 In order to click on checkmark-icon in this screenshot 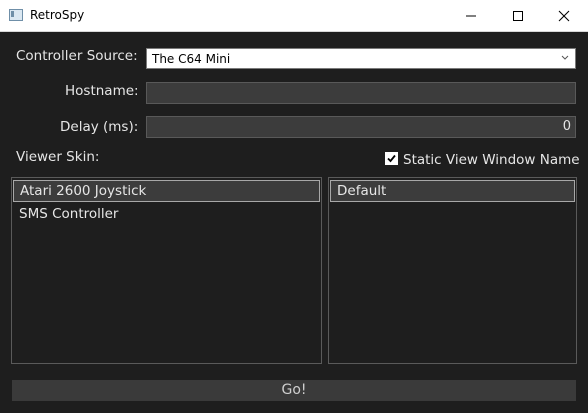, I will do `click(391, 158)`.